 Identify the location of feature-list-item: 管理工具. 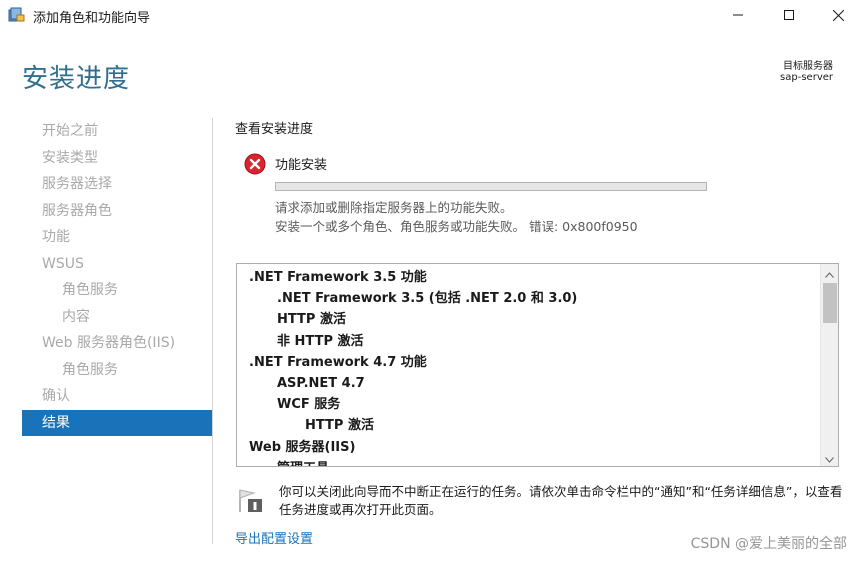
(528, 462).